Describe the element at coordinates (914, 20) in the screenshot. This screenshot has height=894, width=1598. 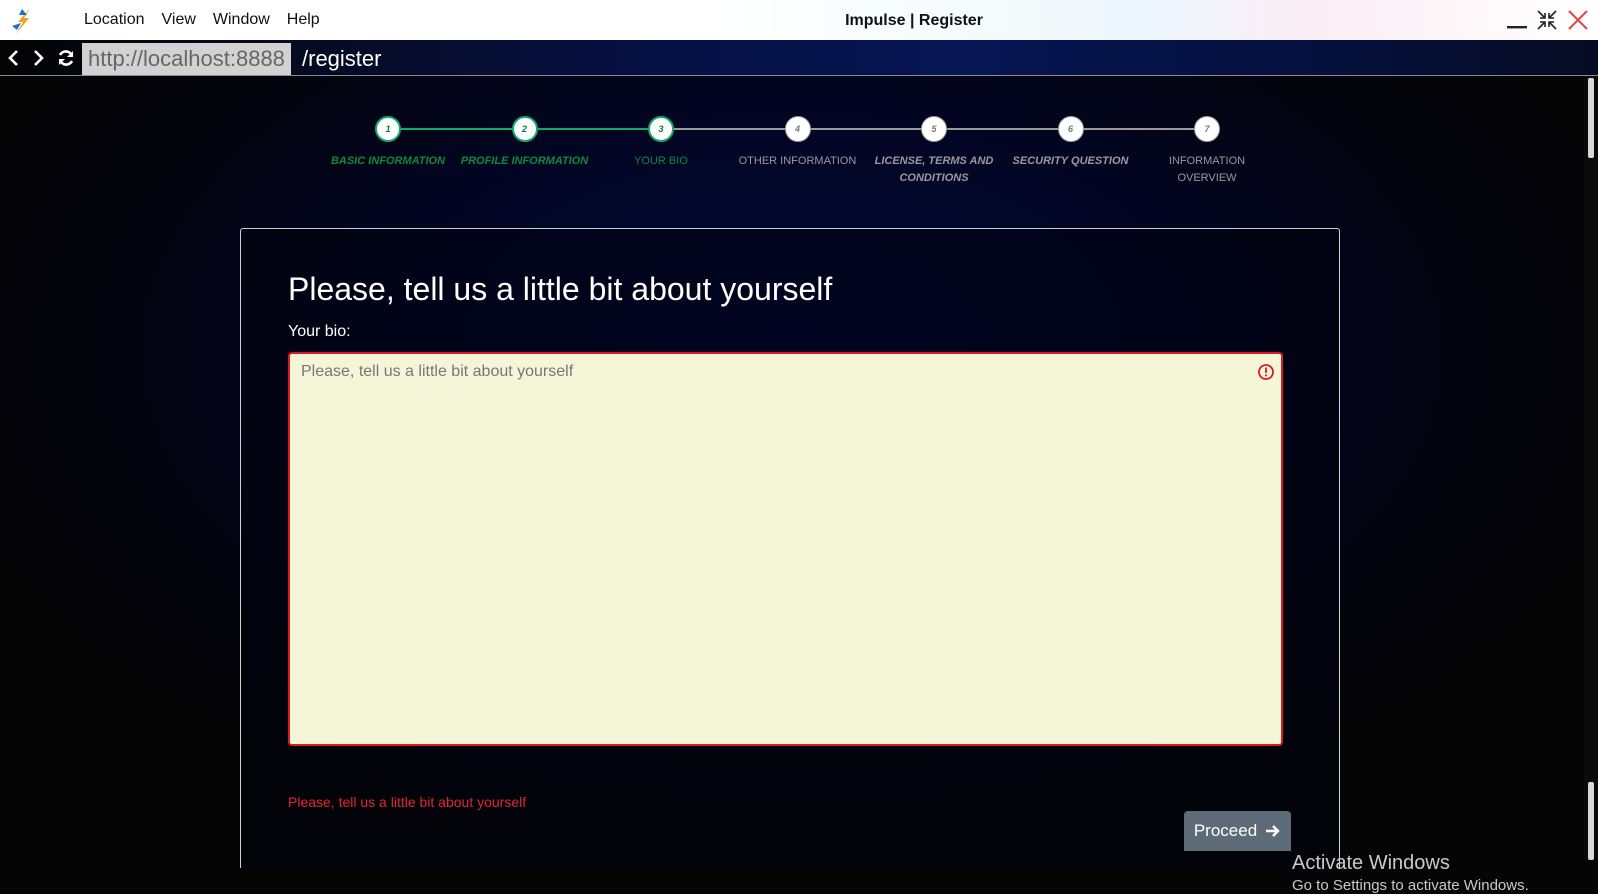
I see `window-title: Impulse | Register` at that location.